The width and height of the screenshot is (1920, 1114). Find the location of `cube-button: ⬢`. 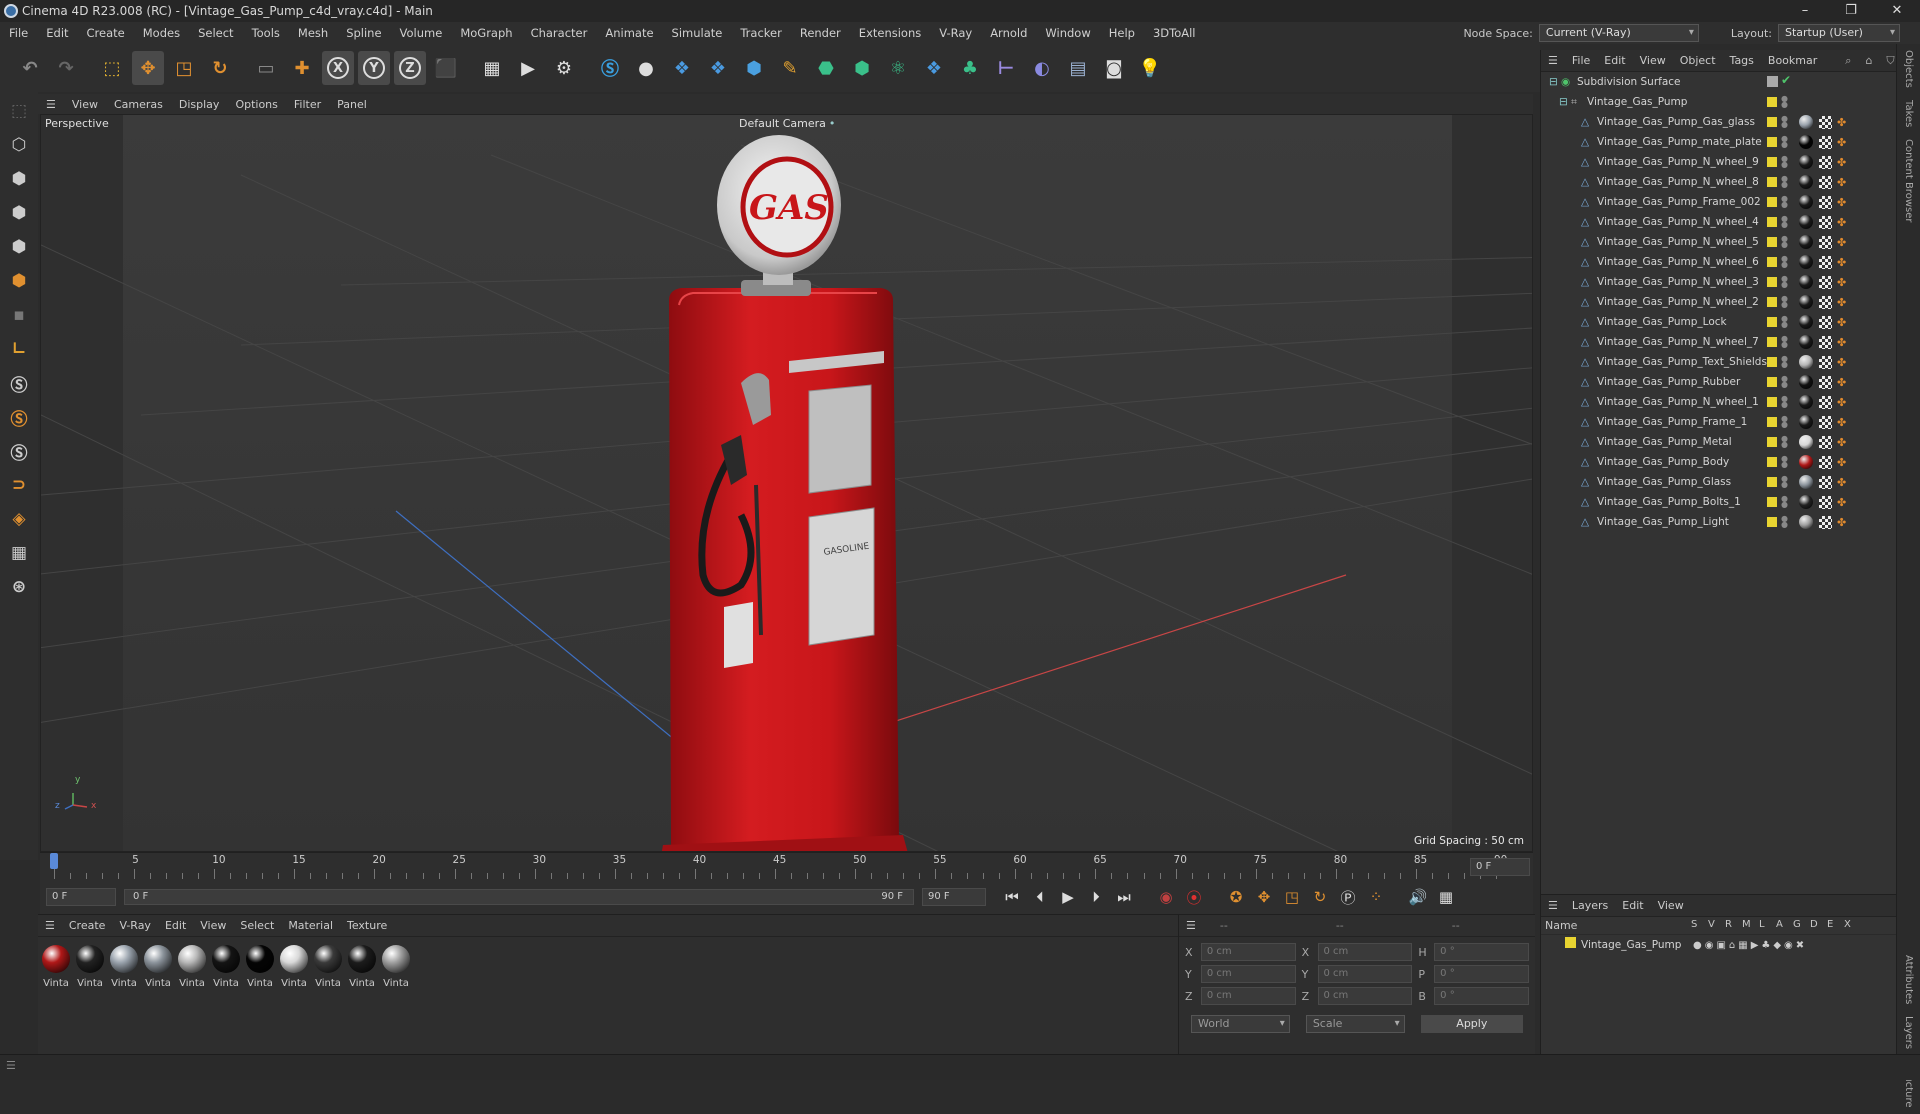

cube-button: ⬢ is located at coordinates (754, 68).